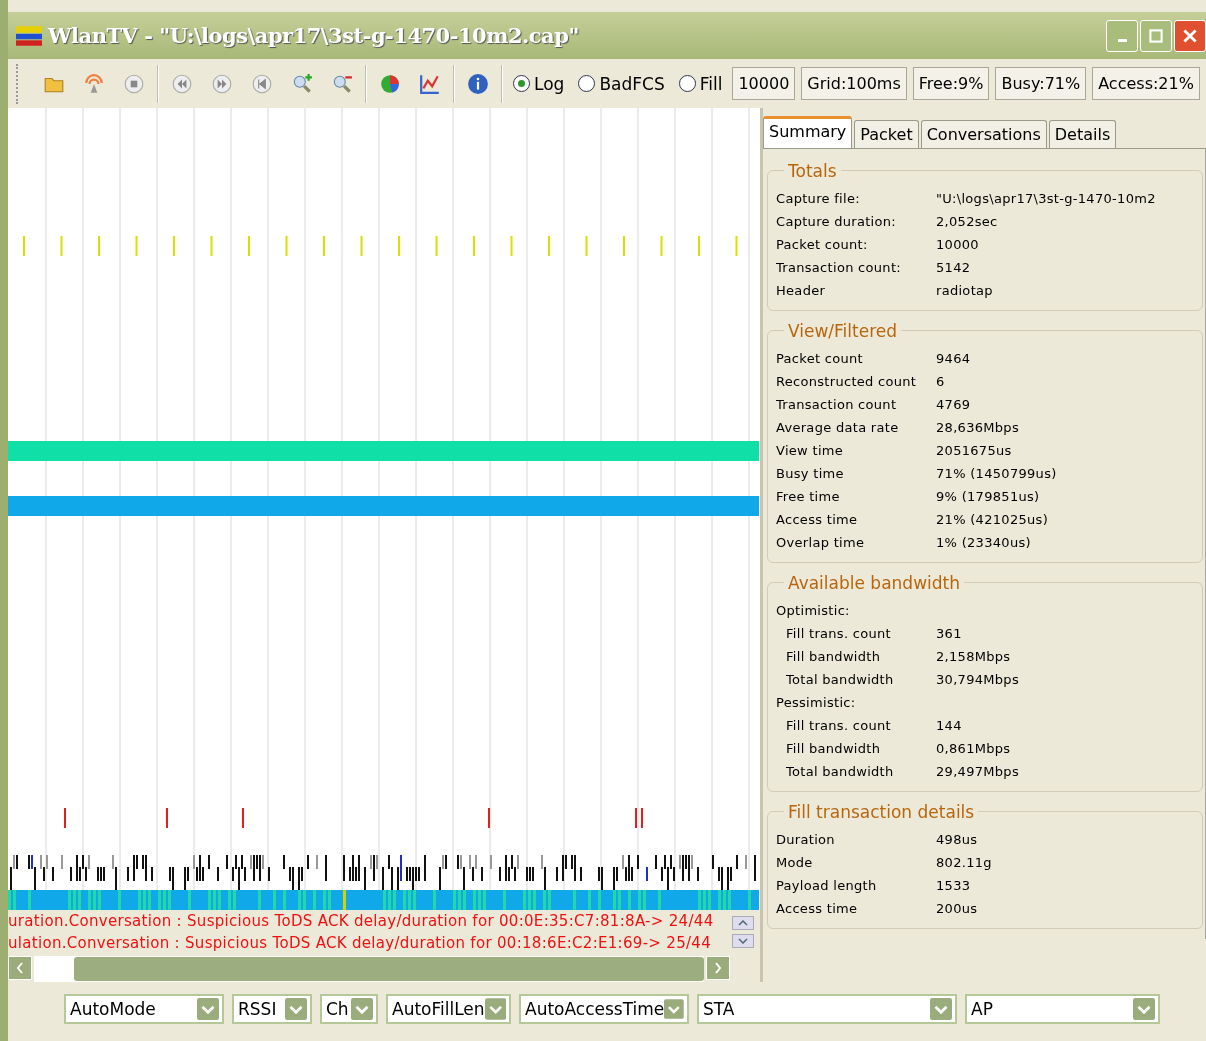  Describe the element at coordinates (1082, 133) in the screenshot. I see `tab: Details` at that location.